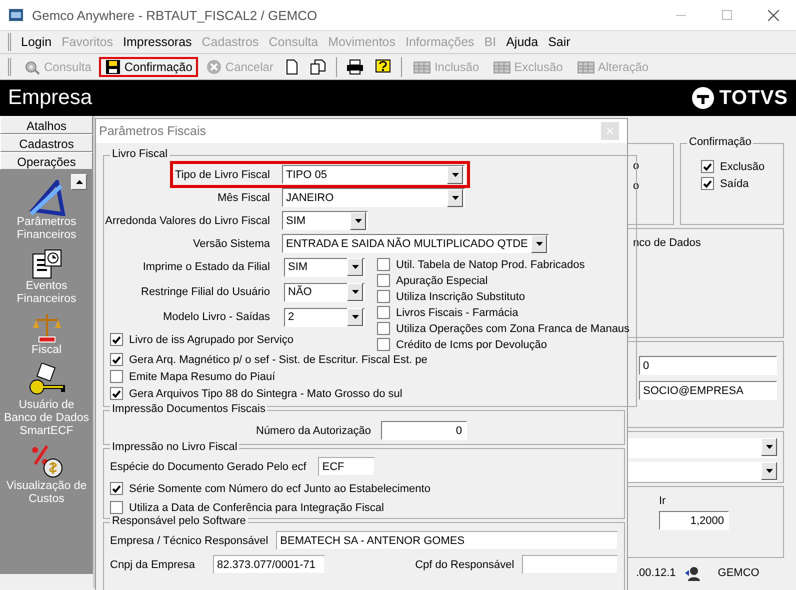 Image resolution: width=796 pixels, height=590 pixels. What do you see at coordinates (36, 42) in the screenshot?
I see `menu-item: Login` at bounding box center [36, 42].